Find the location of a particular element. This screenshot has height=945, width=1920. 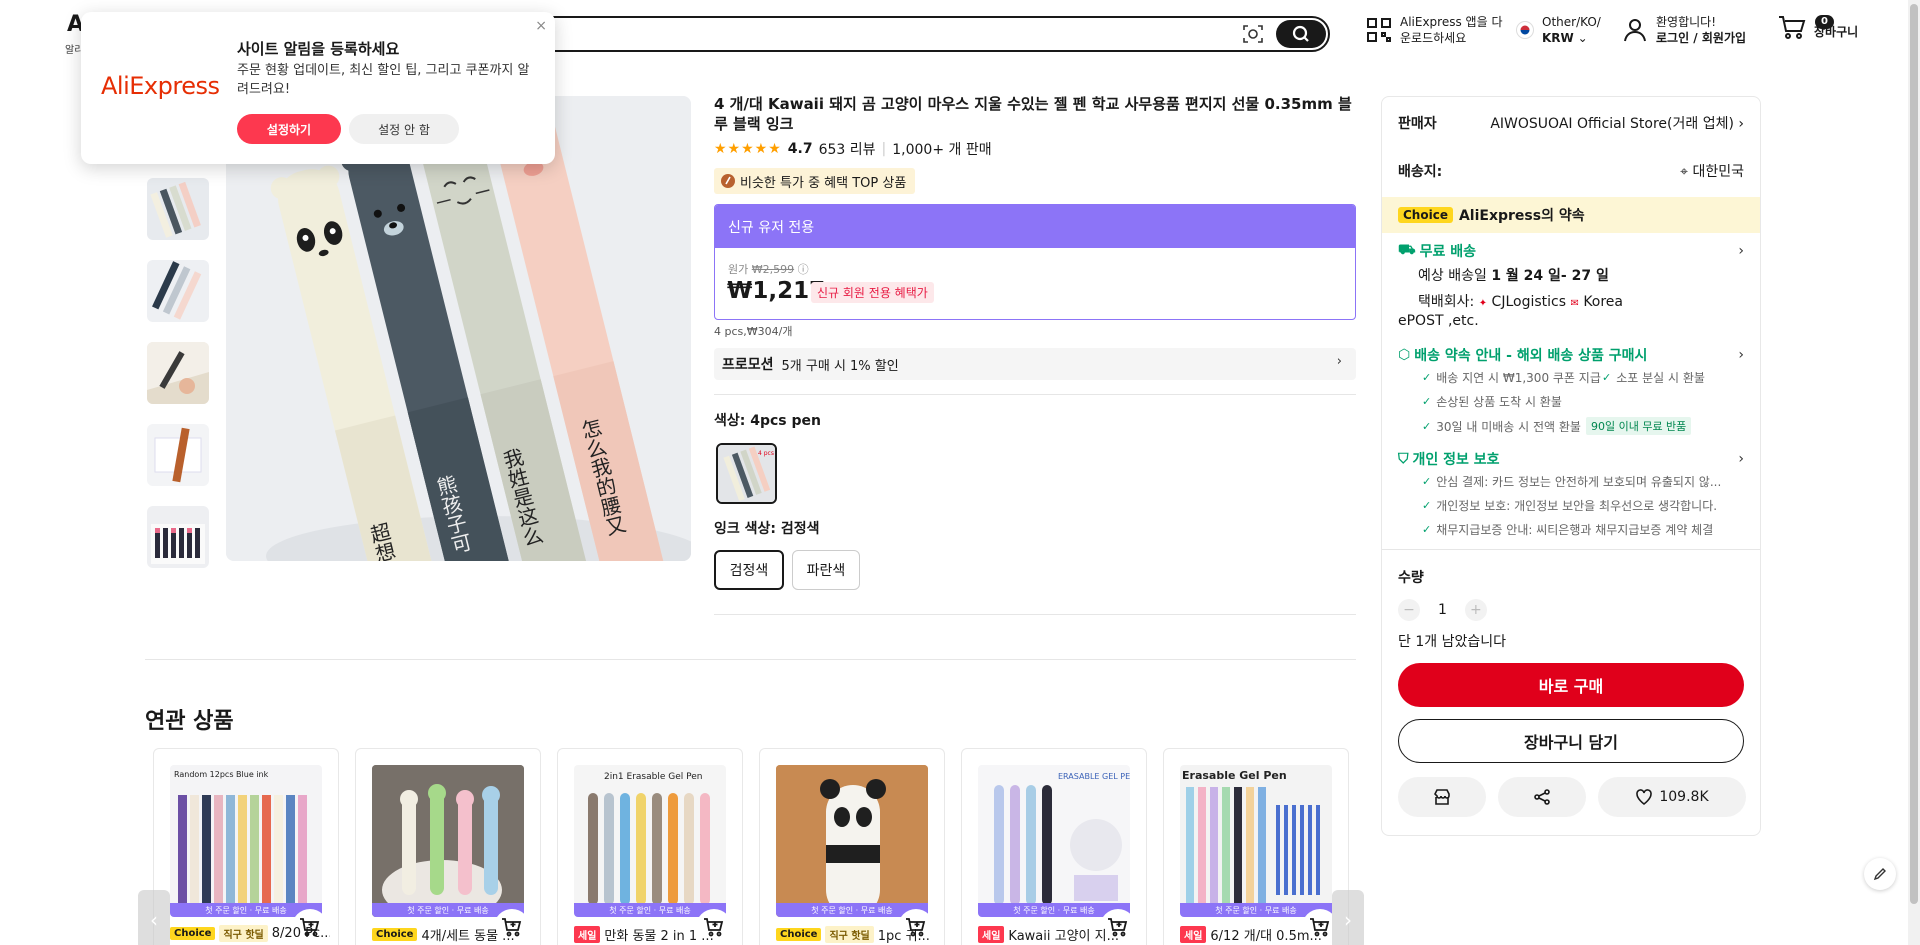

carrier-info-cont: ePOST ,etc. is located at coordinates (1438, 321).